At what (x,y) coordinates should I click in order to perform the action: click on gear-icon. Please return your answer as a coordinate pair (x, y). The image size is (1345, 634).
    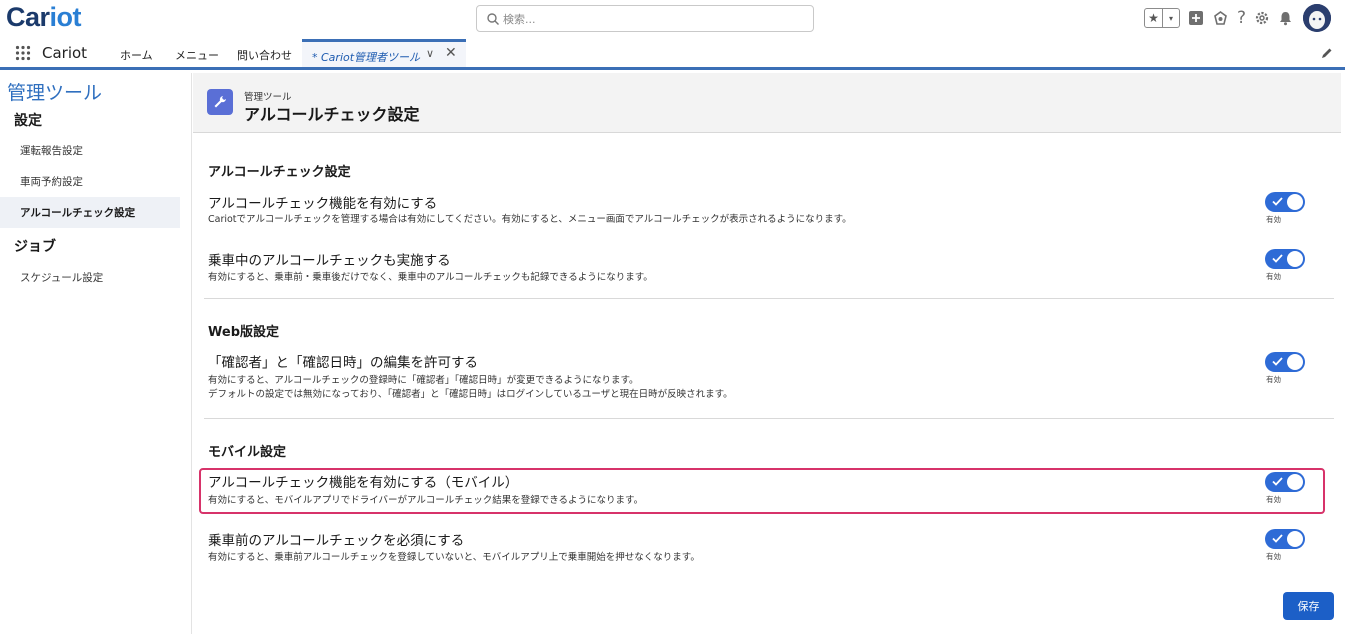
    Looking at the image, I should click on (1262, 18).